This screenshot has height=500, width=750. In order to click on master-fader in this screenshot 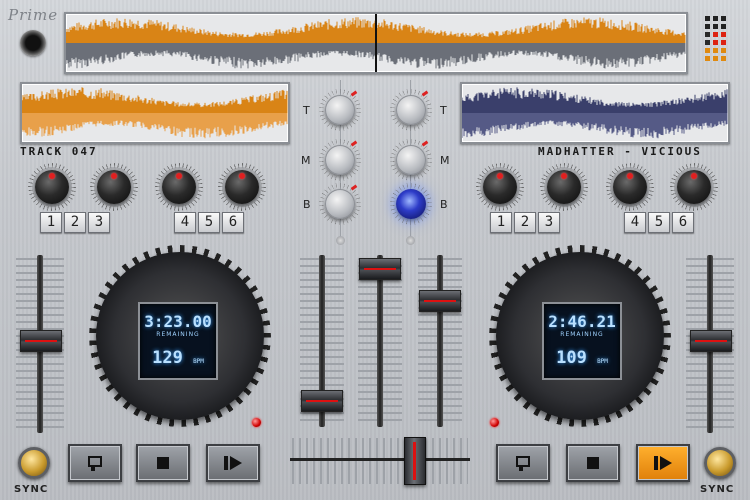, I will do `click(440, 301)`.